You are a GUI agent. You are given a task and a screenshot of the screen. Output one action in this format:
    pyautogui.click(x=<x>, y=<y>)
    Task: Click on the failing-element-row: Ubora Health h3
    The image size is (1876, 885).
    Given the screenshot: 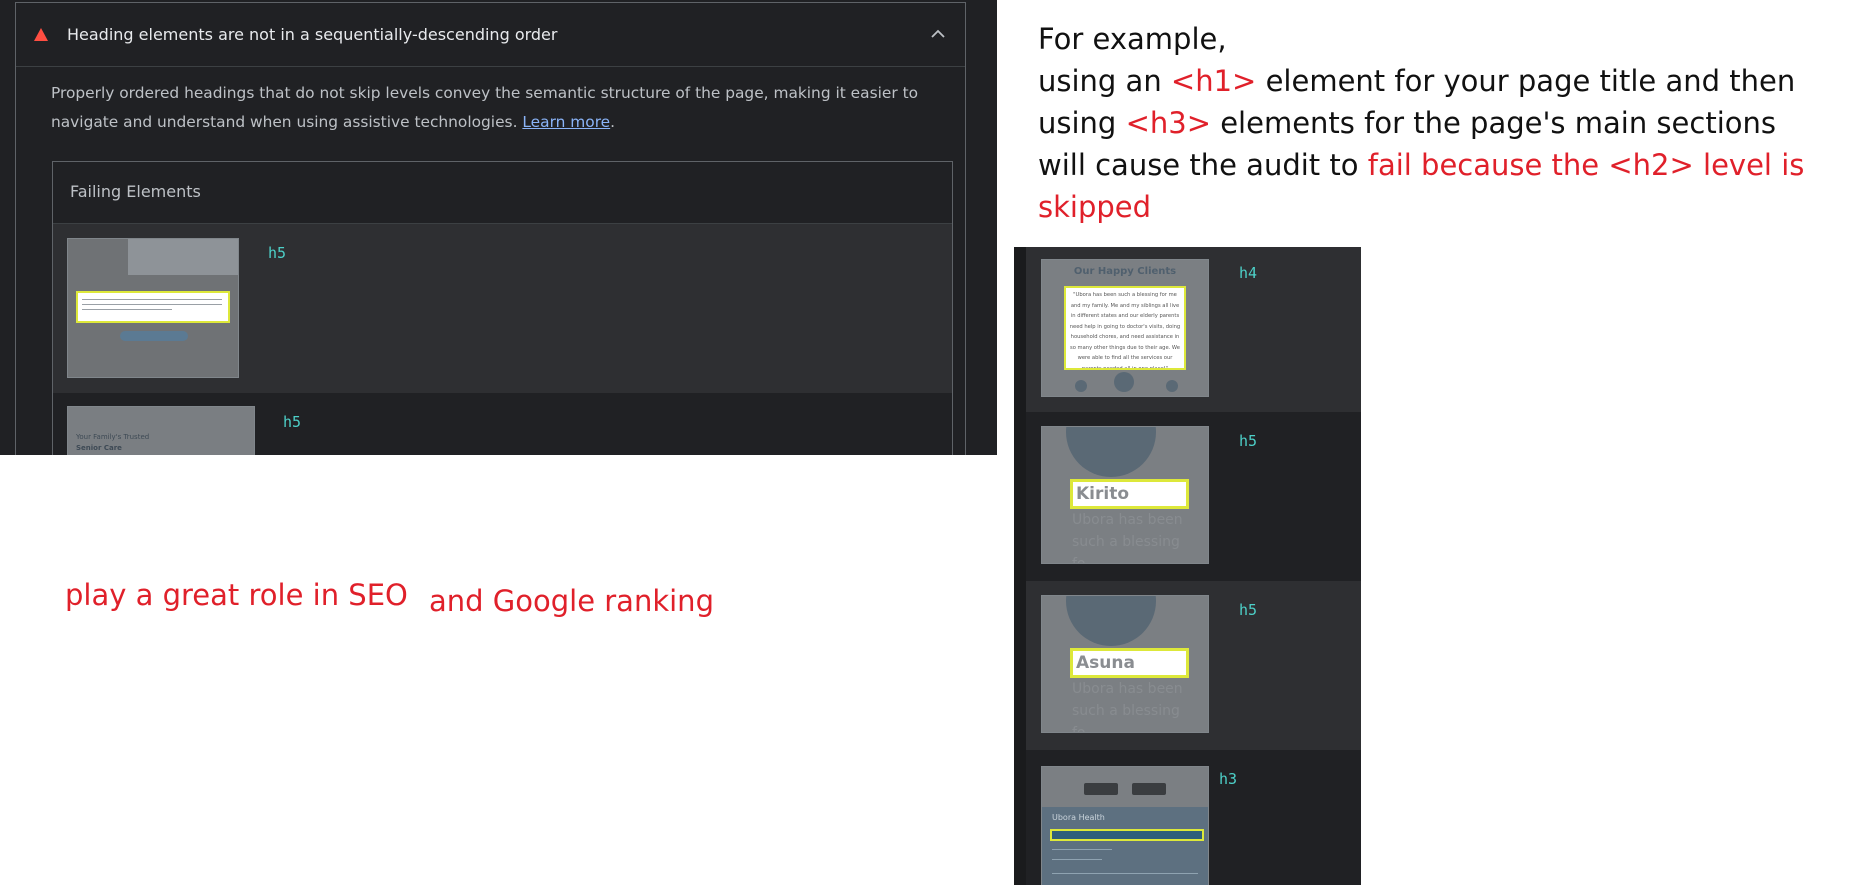 What is the action you would take?
    pyautogui.click(x=1193, y=817)
    